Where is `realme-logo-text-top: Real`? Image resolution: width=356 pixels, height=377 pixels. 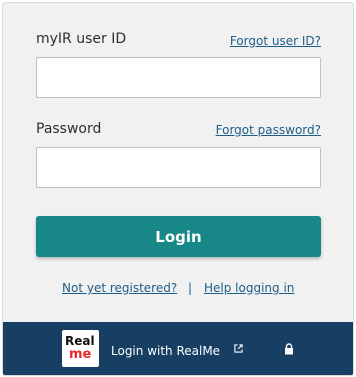
realme-logo-text-top: Real is located at coordinates (80, 341).